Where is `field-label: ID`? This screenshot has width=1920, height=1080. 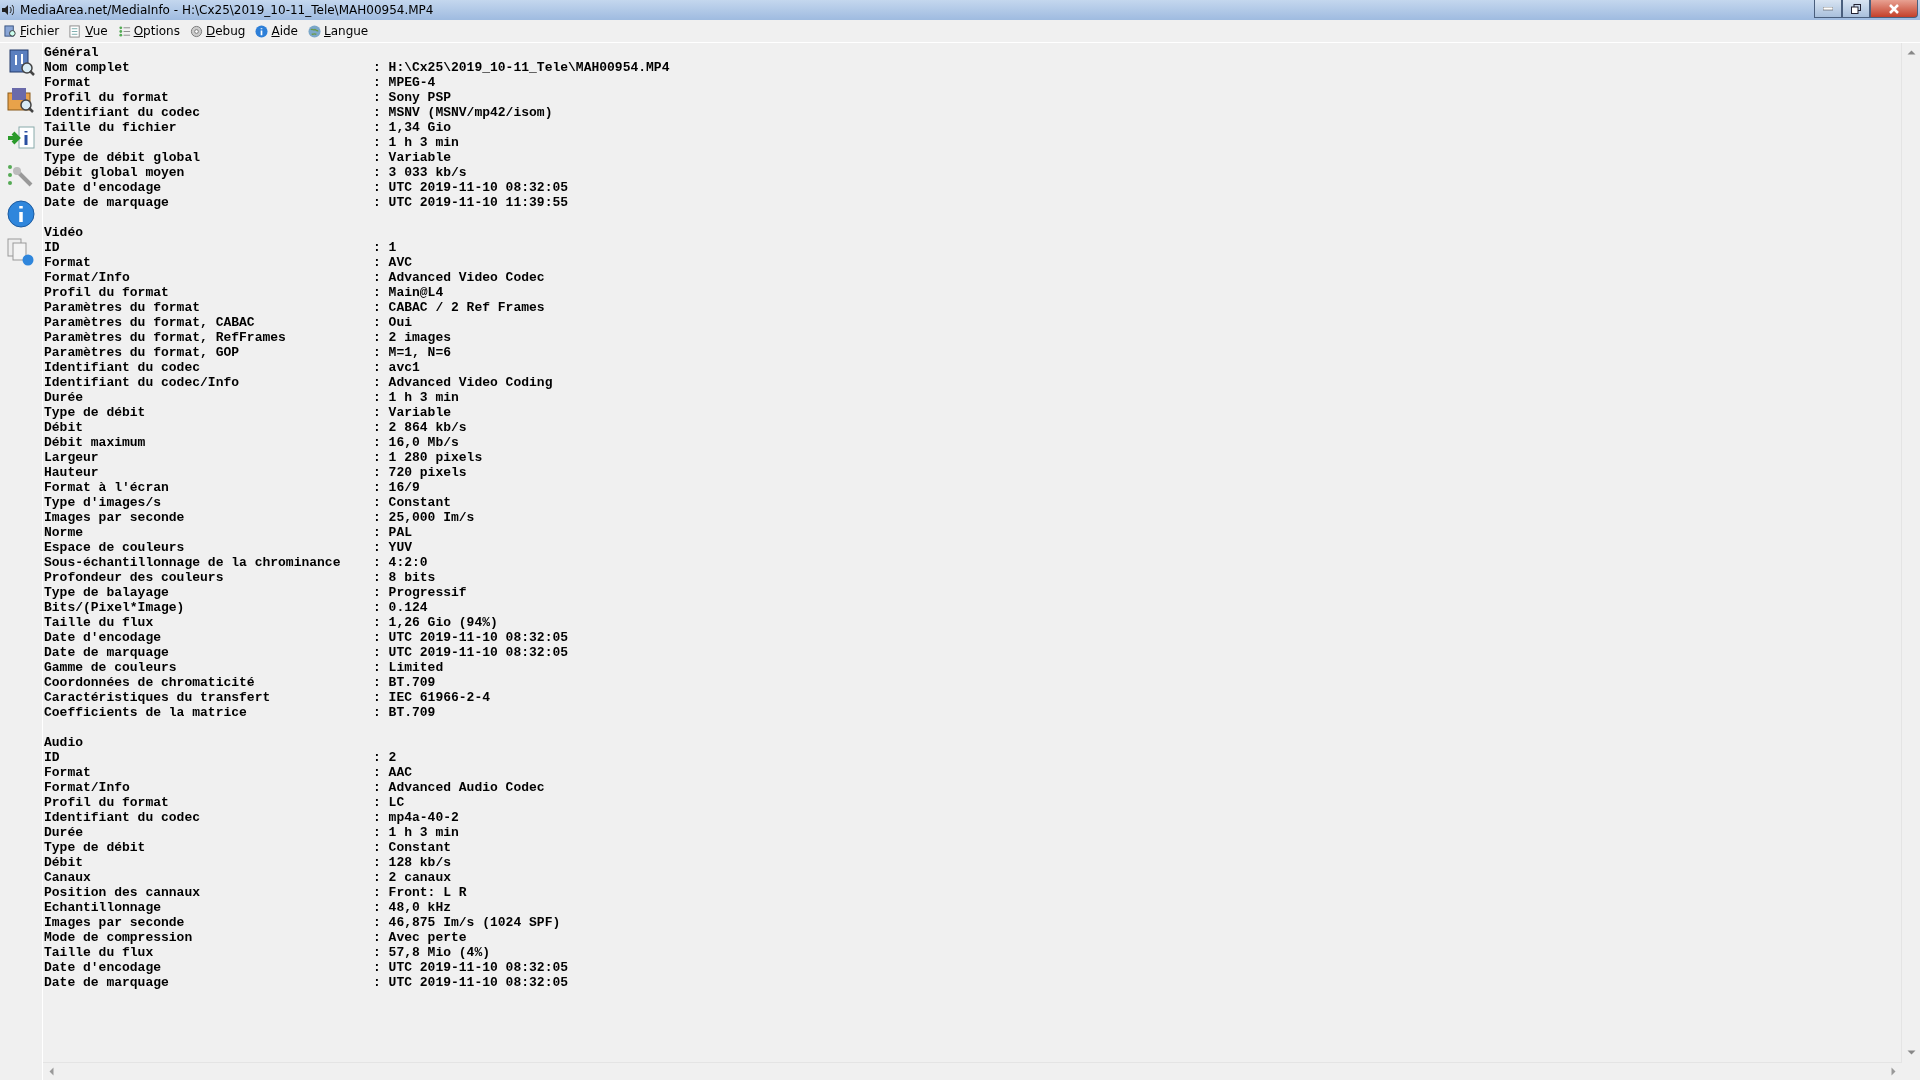 field-label: ID is located at coordinates (52, 247).